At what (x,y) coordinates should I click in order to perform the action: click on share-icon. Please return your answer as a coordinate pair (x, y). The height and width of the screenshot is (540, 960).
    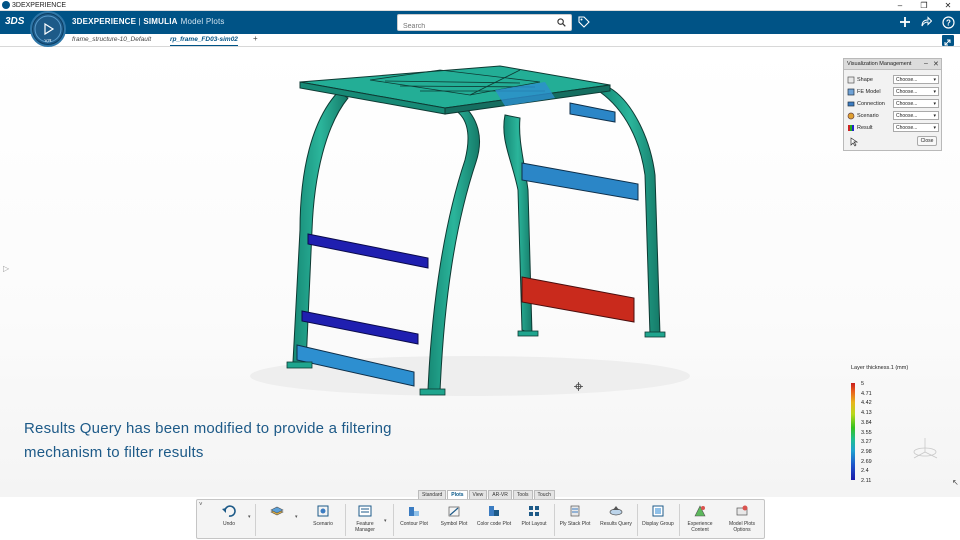
    Looking at the image, I should click on (926, 22).